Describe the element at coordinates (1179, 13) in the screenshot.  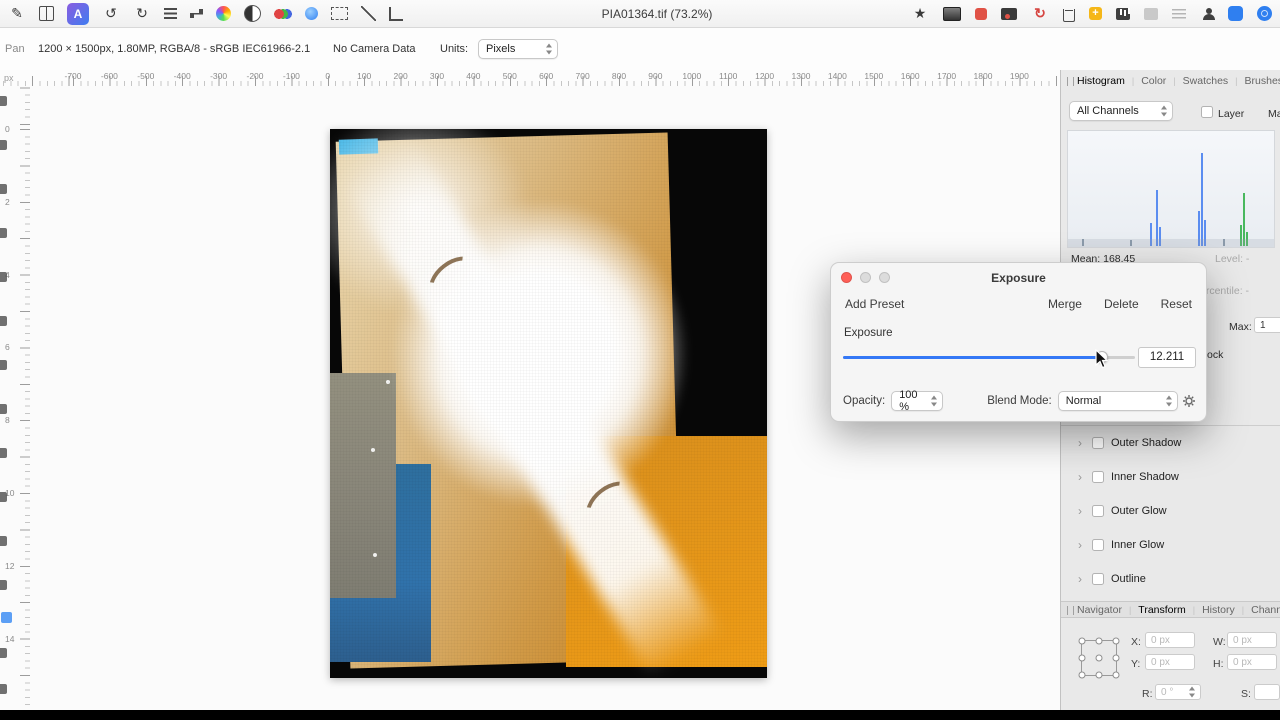
I see `list-lines-icon` at that location.